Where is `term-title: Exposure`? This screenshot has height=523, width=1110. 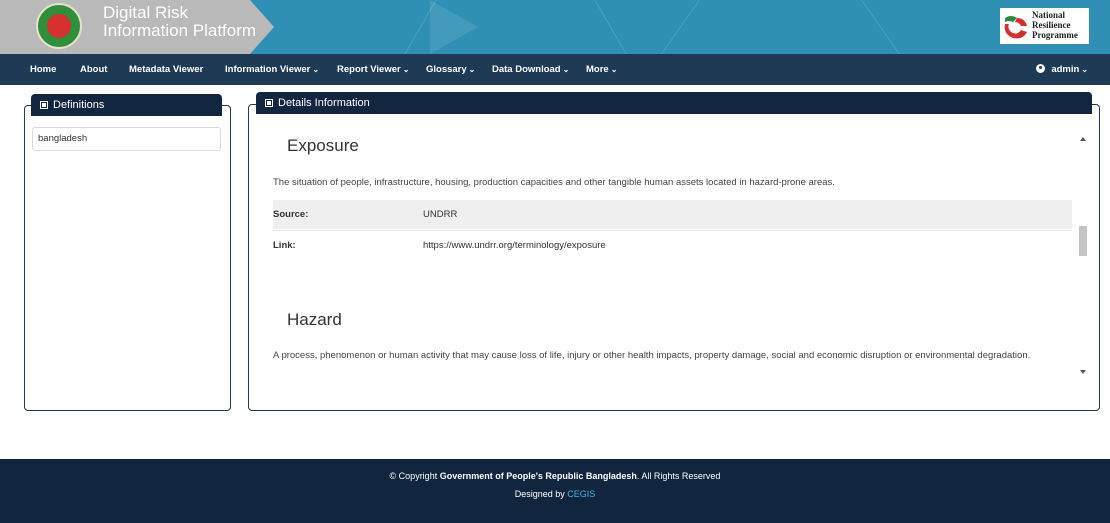
term-title: Exposure is located at coordinates (323, 145).